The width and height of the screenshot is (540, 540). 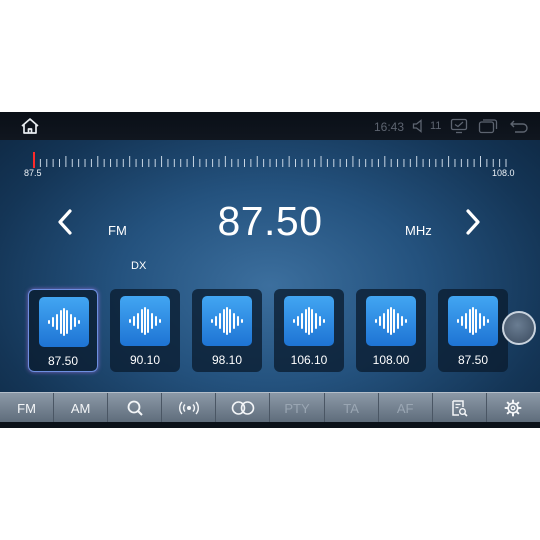 I want to click on preset-button-6: 87.50, so click(x=473, y=330).